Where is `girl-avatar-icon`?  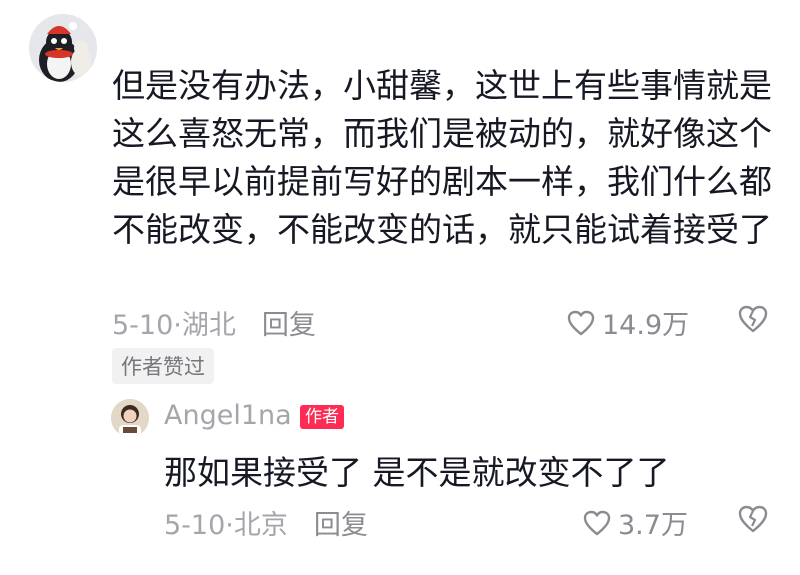
girl-avatar-icon is located at coordinates (130, 418).